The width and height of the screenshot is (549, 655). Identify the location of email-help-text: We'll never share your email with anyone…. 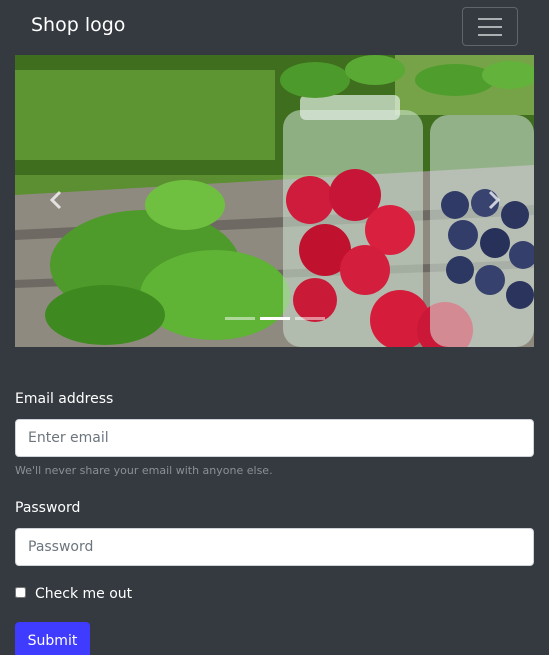
(144, 470).